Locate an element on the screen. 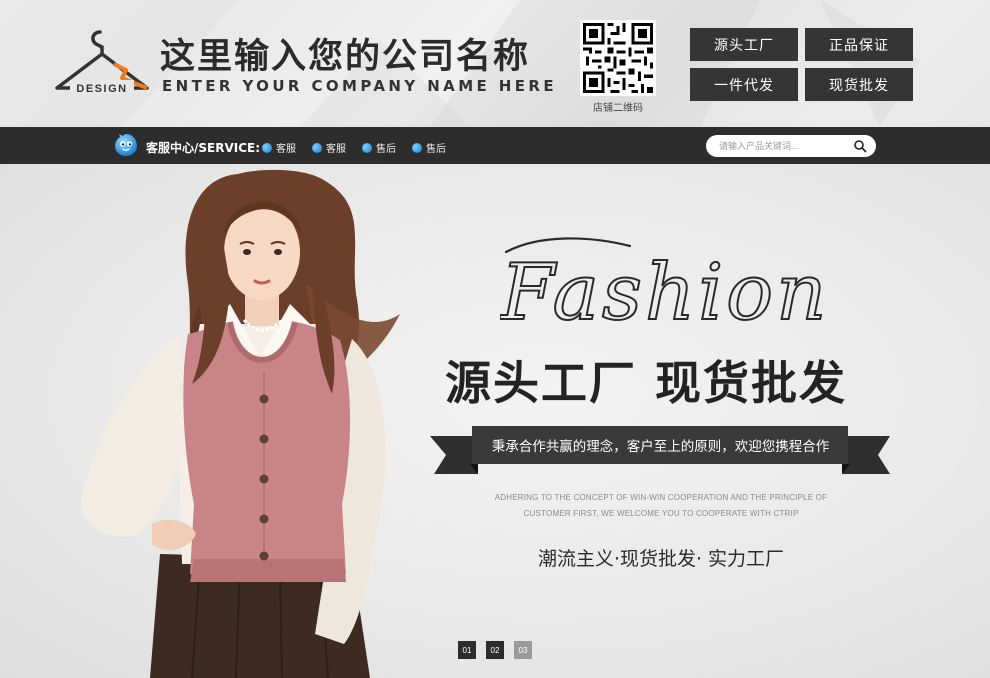 The width and height of the screenshot is (990, 678). dropshipping-button: 一件代发 is located at coordinates (744, 84).